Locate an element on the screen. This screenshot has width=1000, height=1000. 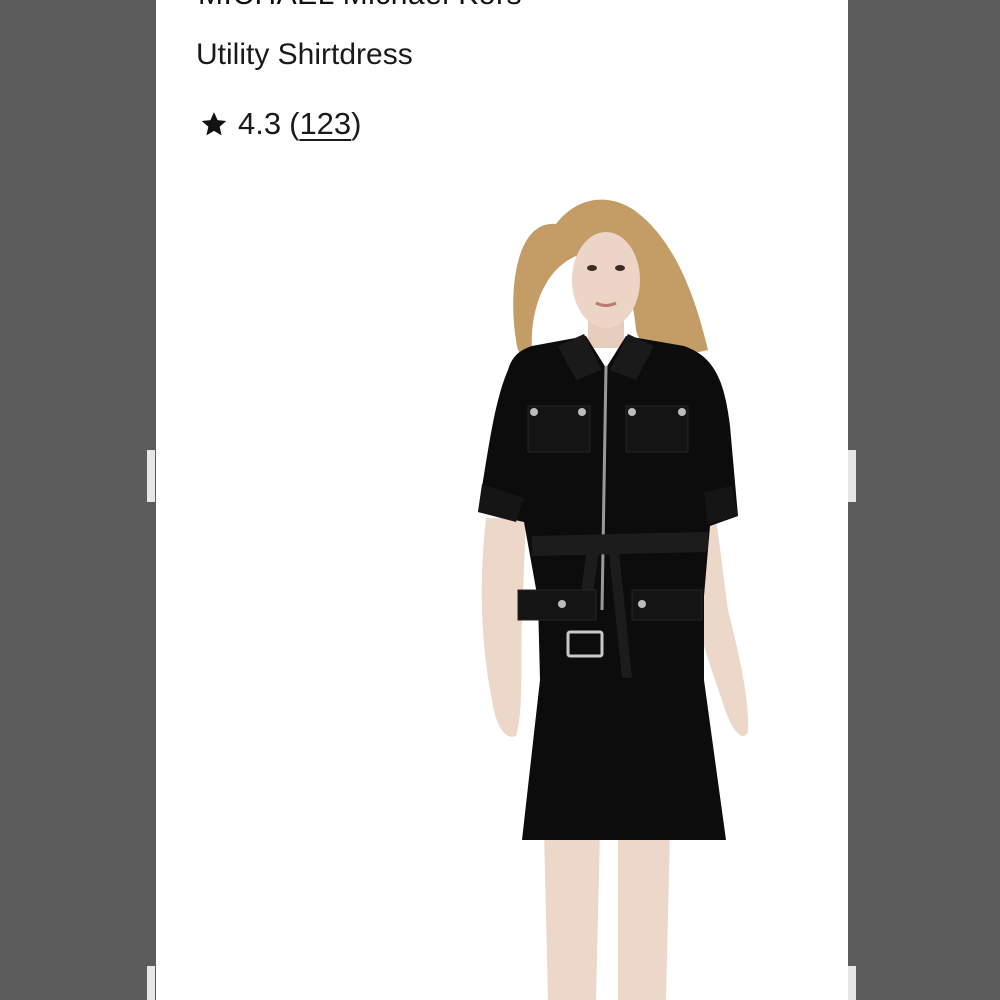
model-eye-left is located at coordinates (592, 268).